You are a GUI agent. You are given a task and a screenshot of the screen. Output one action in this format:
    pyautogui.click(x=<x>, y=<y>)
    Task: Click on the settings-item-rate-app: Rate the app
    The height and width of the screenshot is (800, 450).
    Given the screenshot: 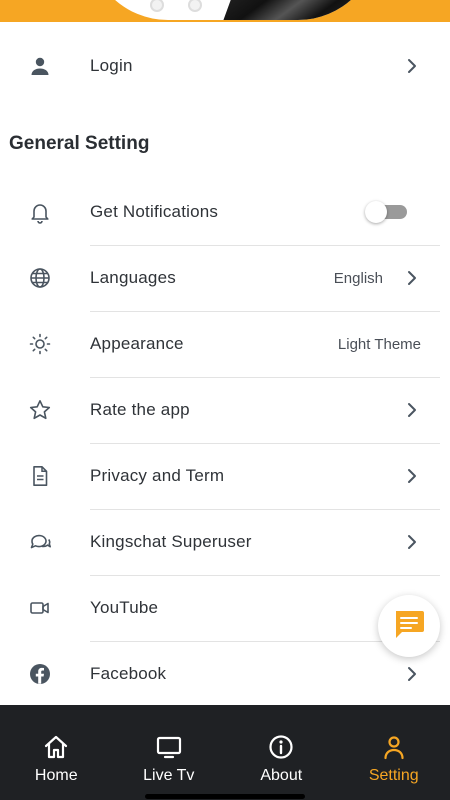 What is the action you would take?
    pyautogui.click(x=225, y=410)
    